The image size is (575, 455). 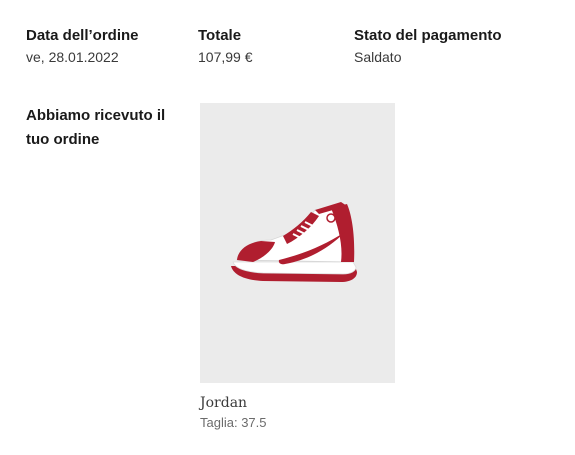 What do you see at coordinates (96, 127) in the screenshot?
I see `order-received-heading: Abbiamo ricevuto il tuo ordine` at bounding box center [96, 127].